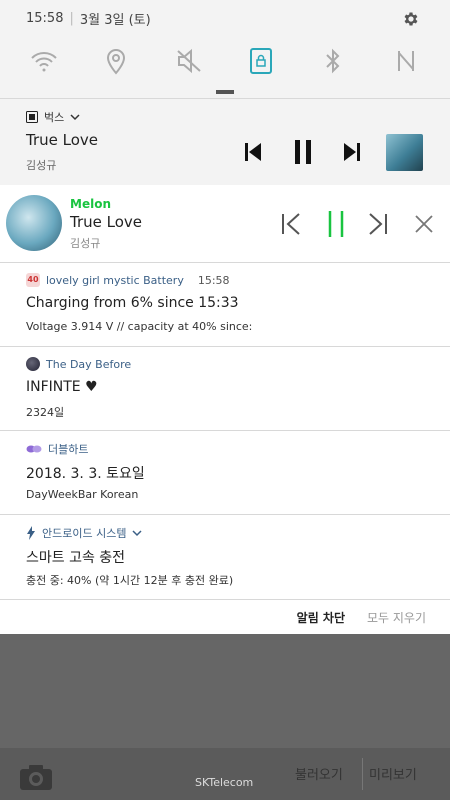  I want to click on the-day-before-app-row: The Day Before, so click(78, 364).